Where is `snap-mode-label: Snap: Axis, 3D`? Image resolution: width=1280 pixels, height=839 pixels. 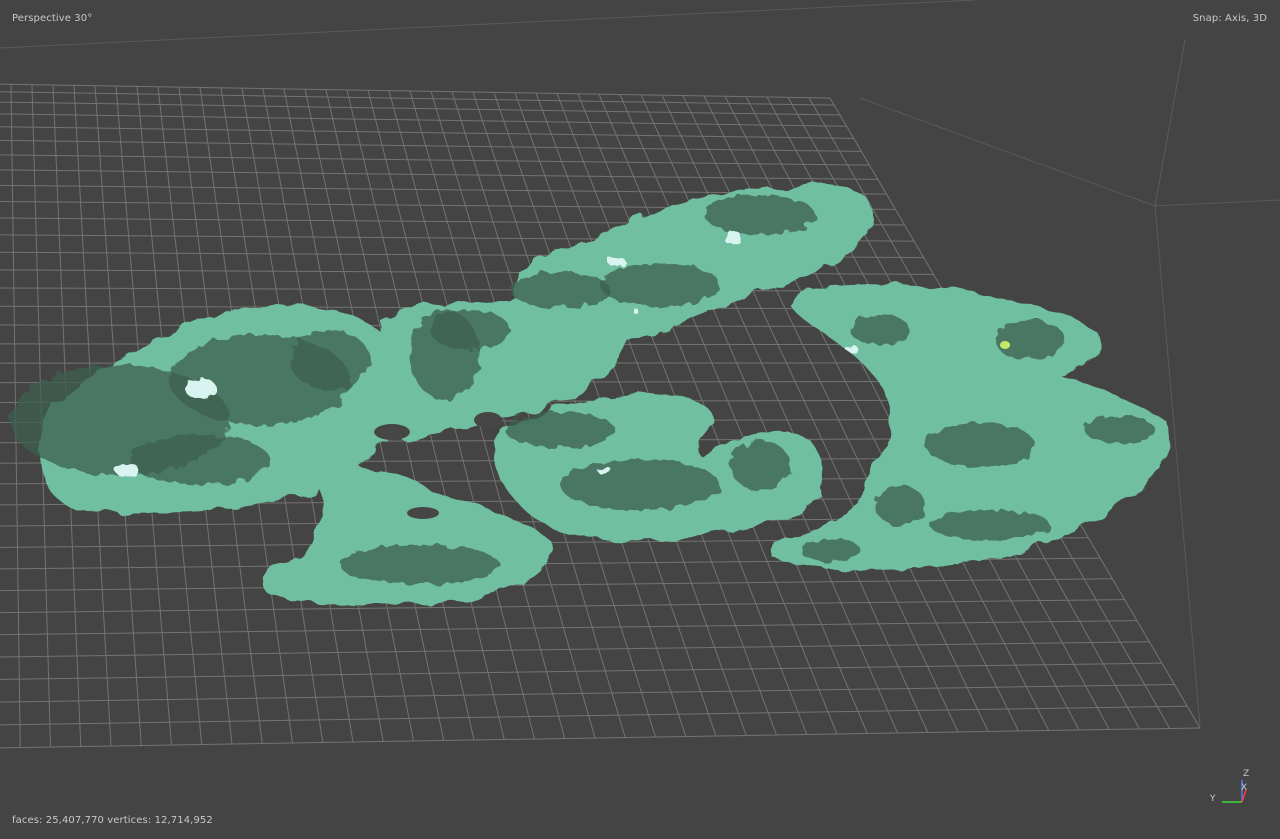 snap-mode-label: Snap: Axis, 3D is located at coordinates (1230, 18).